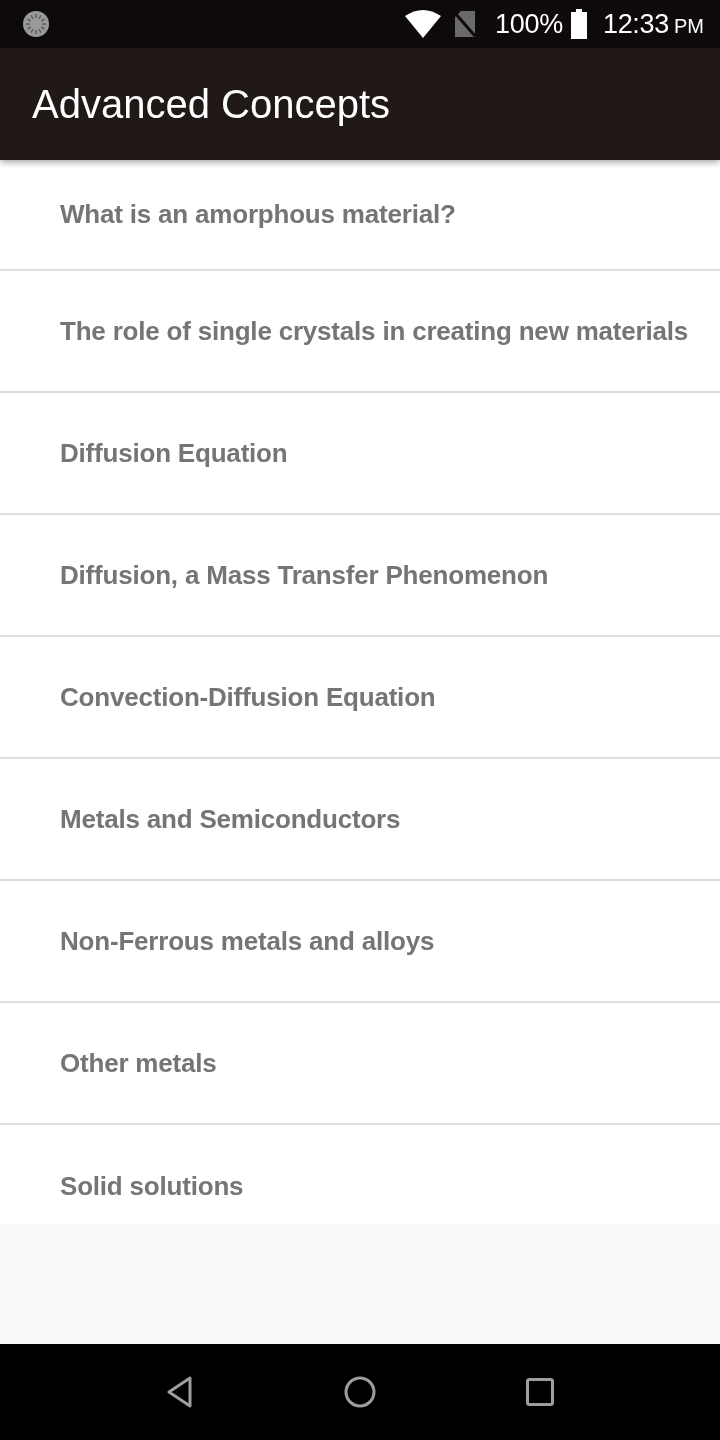  Describe the element at coordinates (635, 24) in the screenshot. I see `clock-time: 12:33` at that location.